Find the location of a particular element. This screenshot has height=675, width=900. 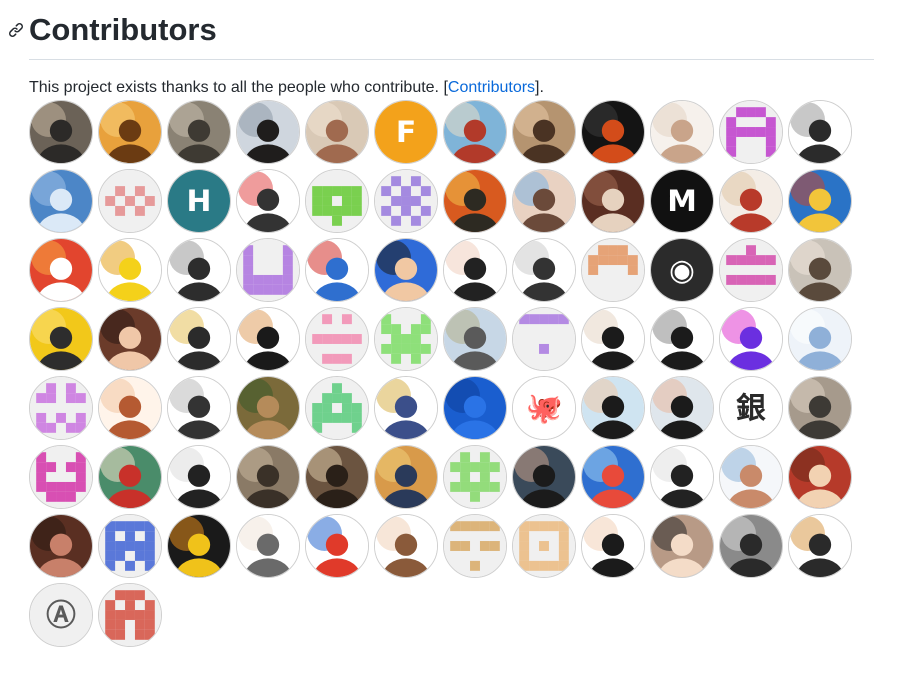

contributors-heading: Contributors is located at coordinates (112, 30).